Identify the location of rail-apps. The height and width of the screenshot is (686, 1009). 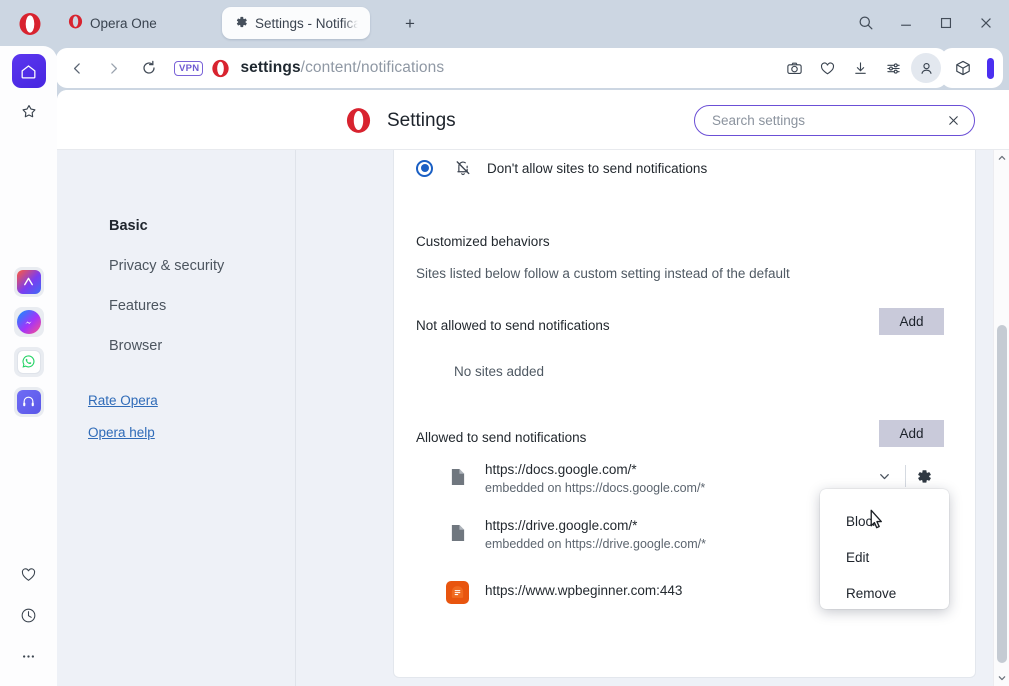
(28, 346).